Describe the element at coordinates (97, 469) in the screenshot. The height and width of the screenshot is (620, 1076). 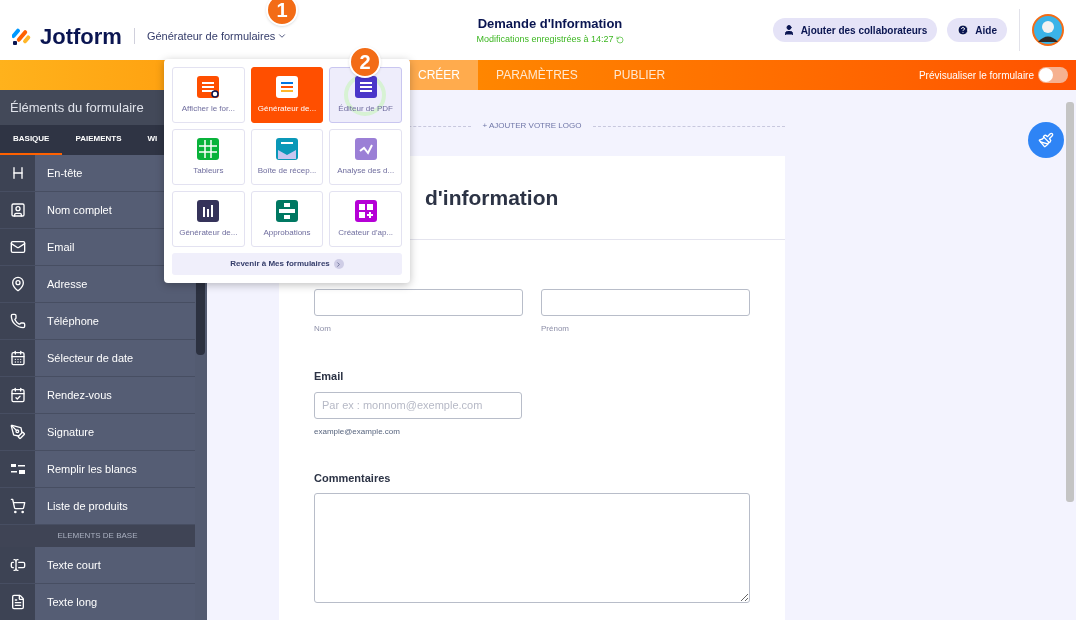
I see `form-element-item: Remplir les blancs` at that location.